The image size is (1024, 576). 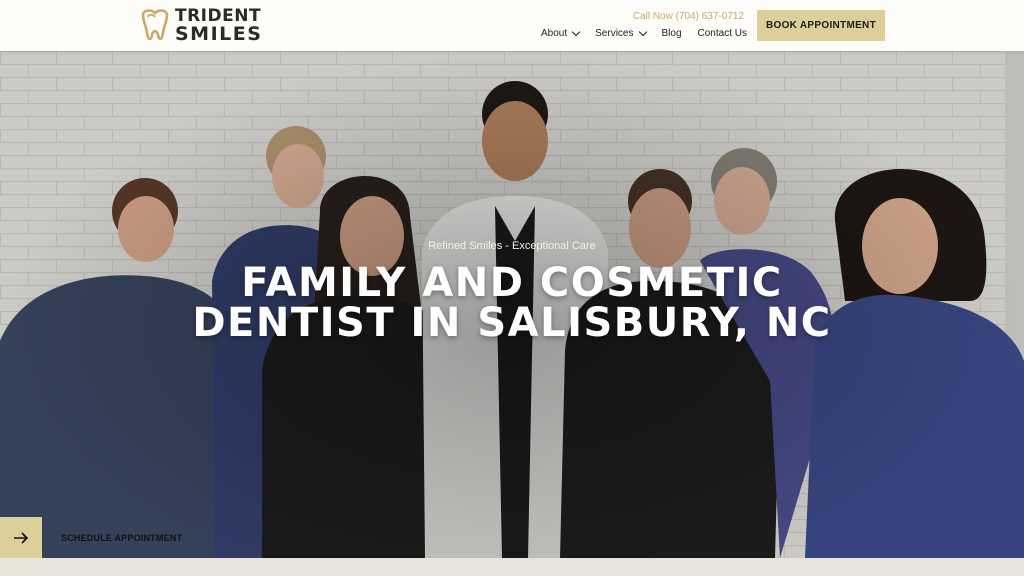 What do you see at coordinates (554, 33) in the screenshot?
I see `nav-about-label: About` at bounding box center [554, 33].